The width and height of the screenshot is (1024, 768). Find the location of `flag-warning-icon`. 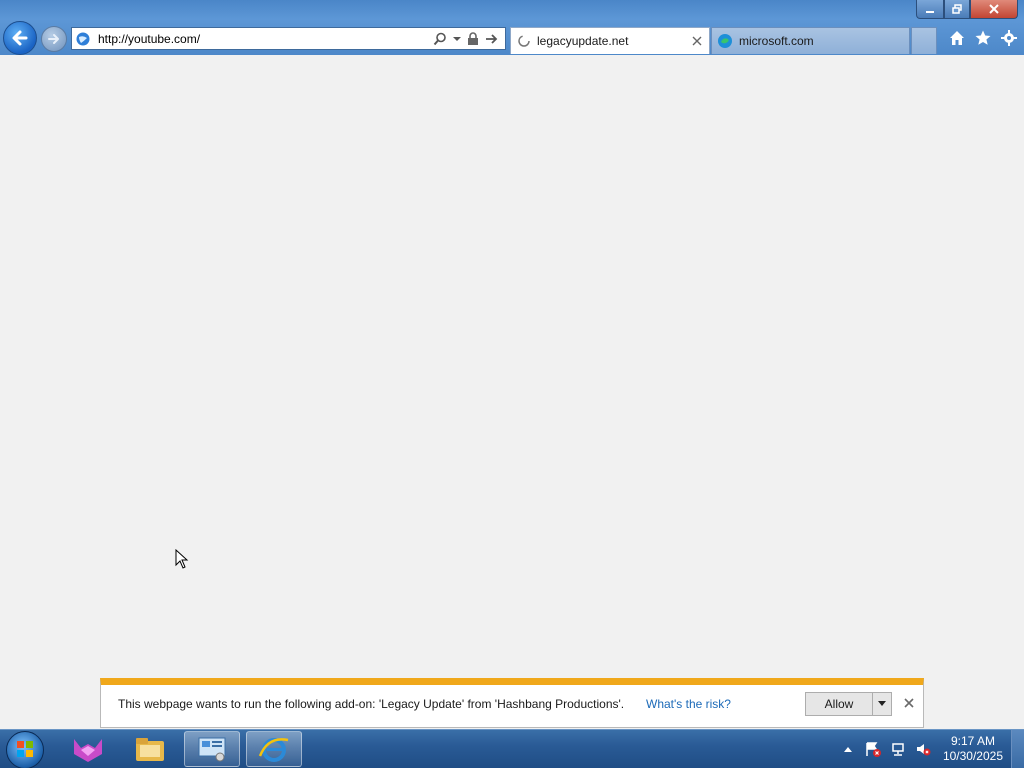

flag-warning-icon is located at coordinates (873, 749).